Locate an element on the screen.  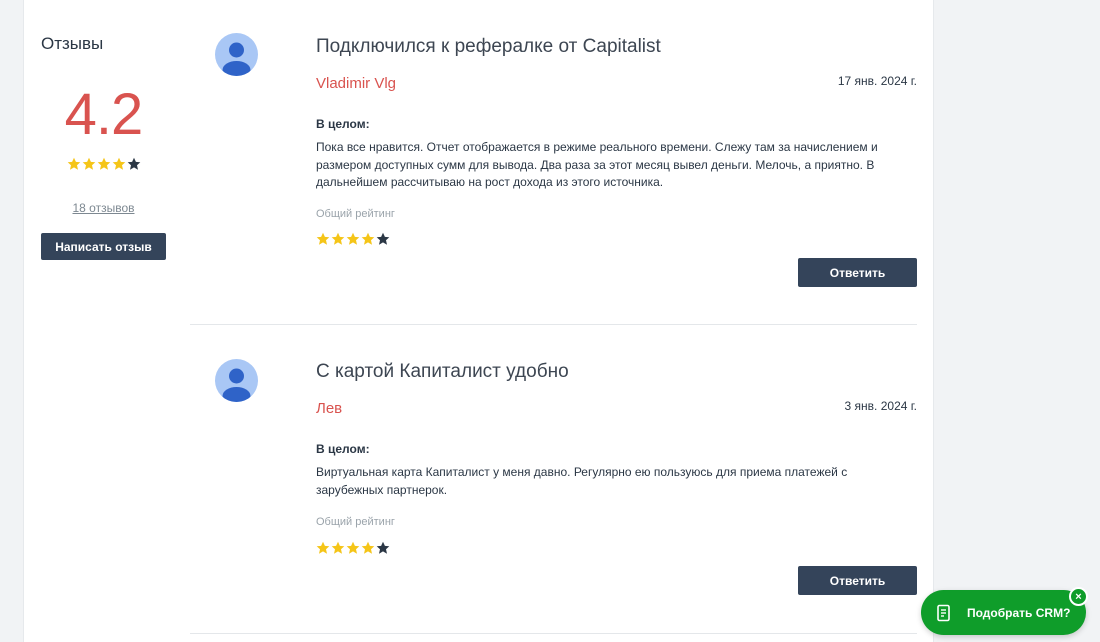
write-review-button: Написать отзыв is located at coordinates (103, 246).